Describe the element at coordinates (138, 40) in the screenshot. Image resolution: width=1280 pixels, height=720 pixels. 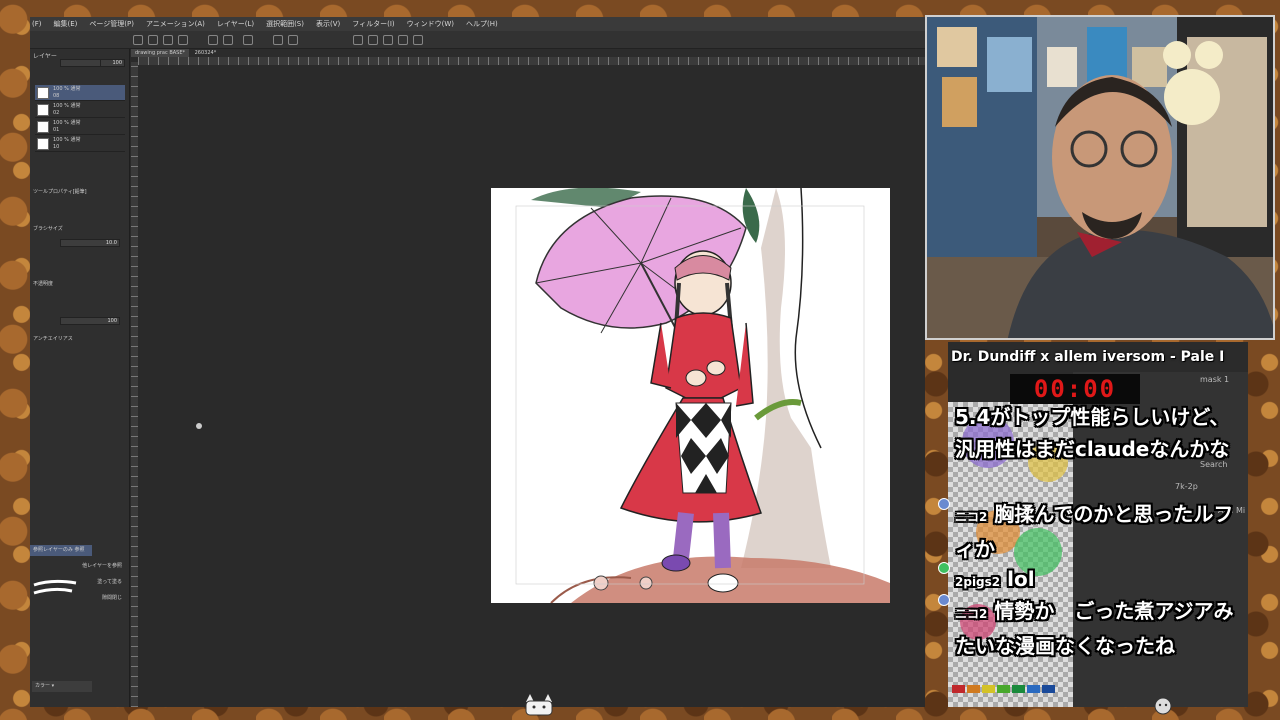
I see `new-file-icon` at that location.